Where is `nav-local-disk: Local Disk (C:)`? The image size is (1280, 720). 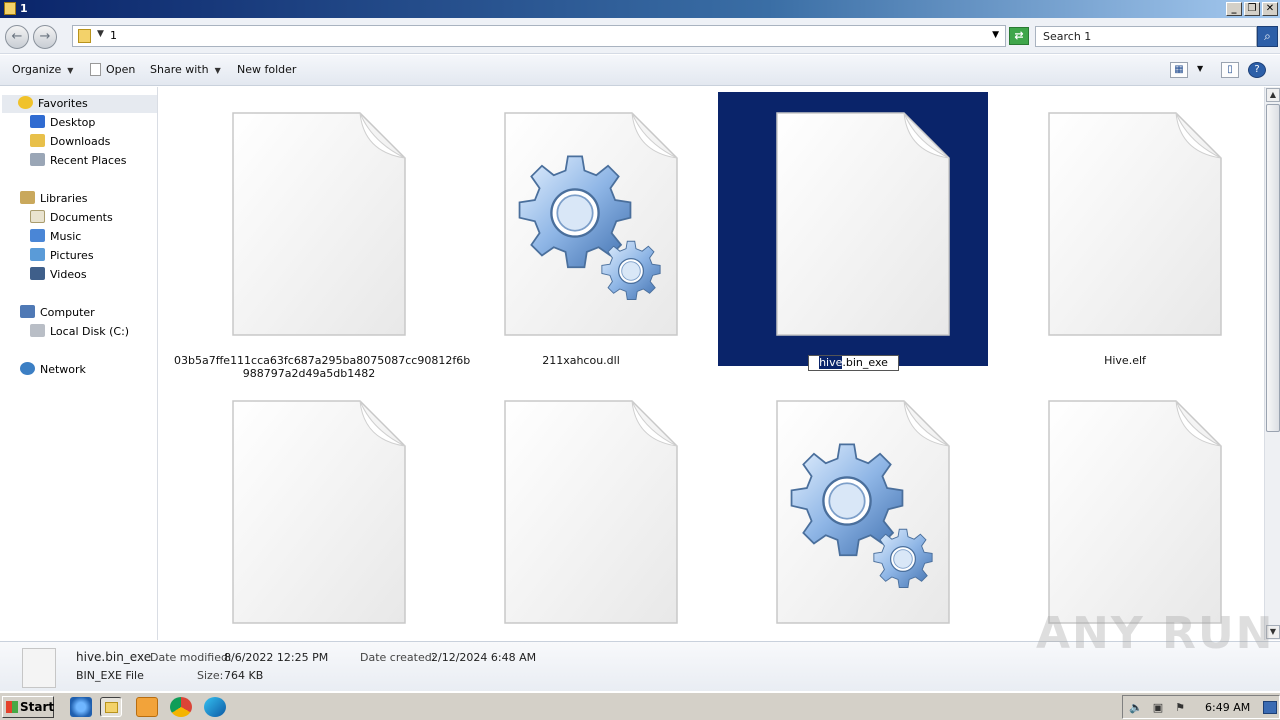 nav-local-disk: Local Disk (C:) is located at coordinates (79, 332).